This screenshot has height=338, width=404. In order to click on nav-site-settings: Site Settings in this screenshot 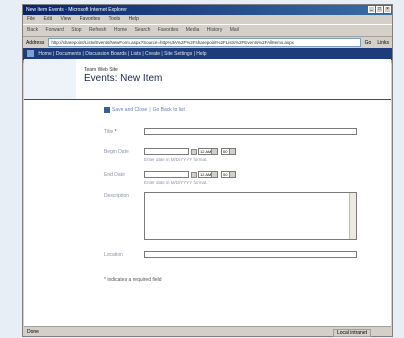, I will do `click(178, 54)`.